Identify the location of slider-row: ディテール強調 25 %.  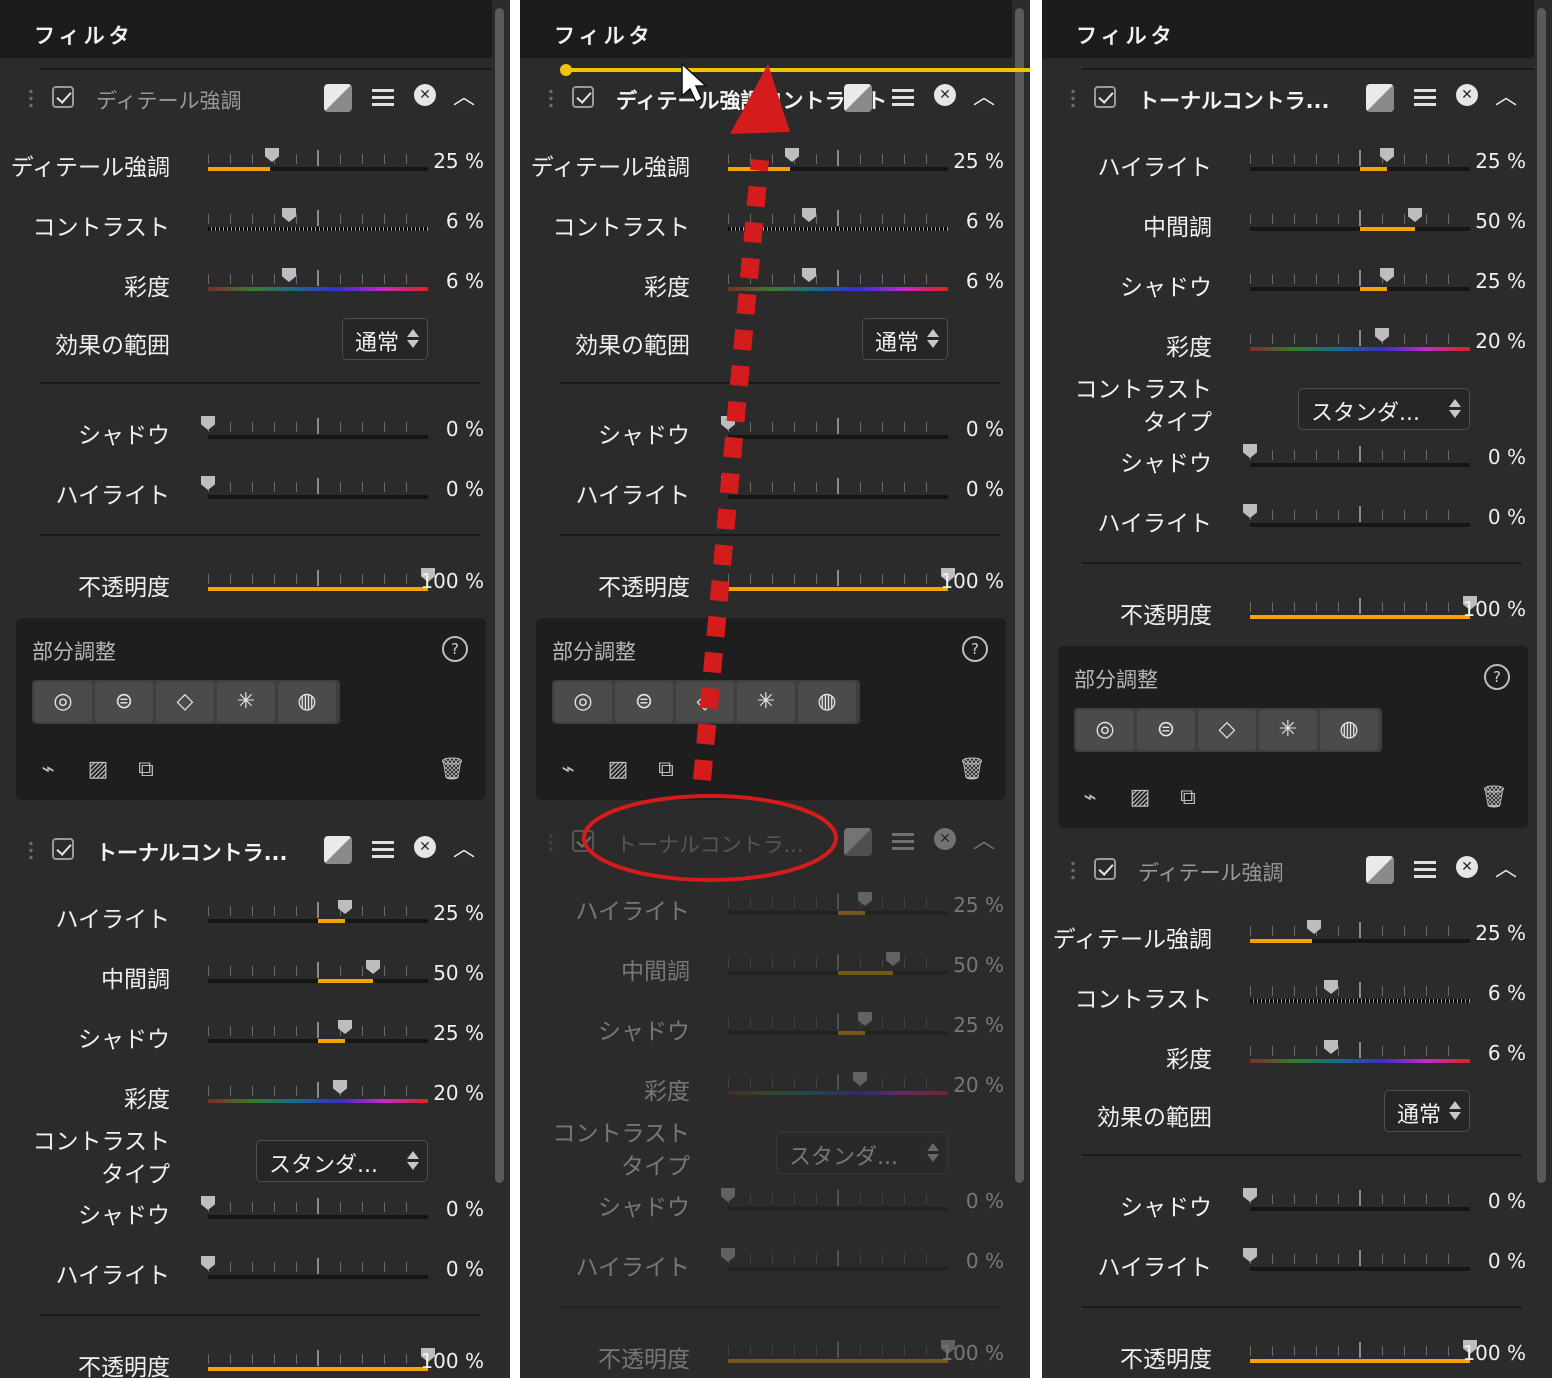
(250, 162).